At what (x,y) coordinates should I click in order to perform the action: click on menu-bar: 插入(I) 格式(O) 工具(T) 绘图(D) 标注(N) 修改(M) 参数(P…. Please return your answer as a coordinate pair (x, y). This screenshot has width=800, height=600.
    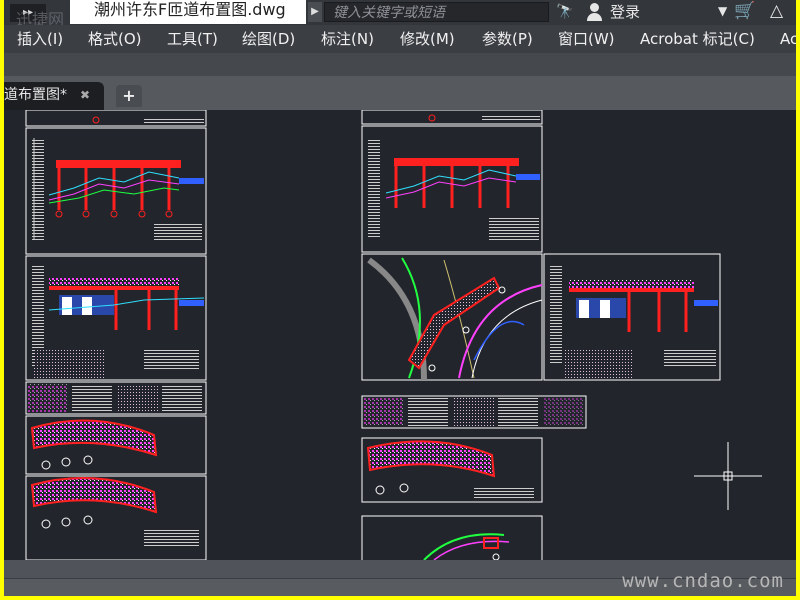
    Looking at the image, I should click on (400, 39).